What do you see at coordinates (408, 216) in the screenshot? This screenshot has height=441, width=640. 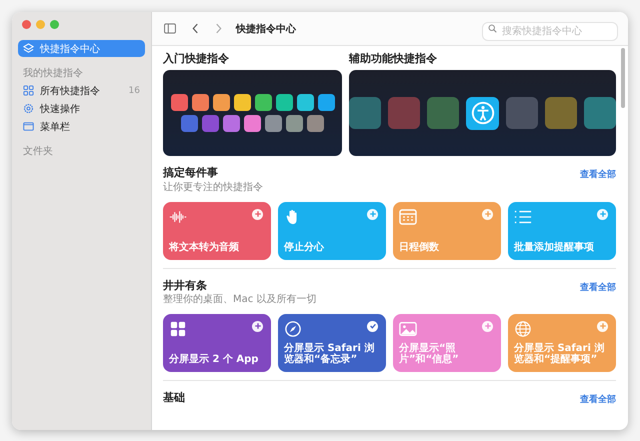 I see `calendar-icon` at bounding box center [408, 216].